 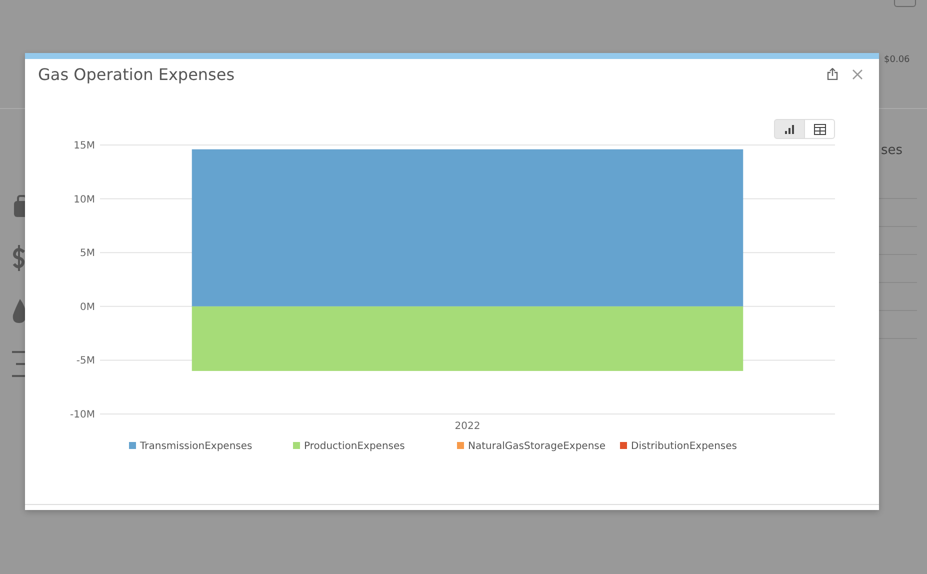 What do you see at coordinates (87, 307) in the screenshot?
I see `axis-tick-label: 0M` at bounding box center [87, 307].